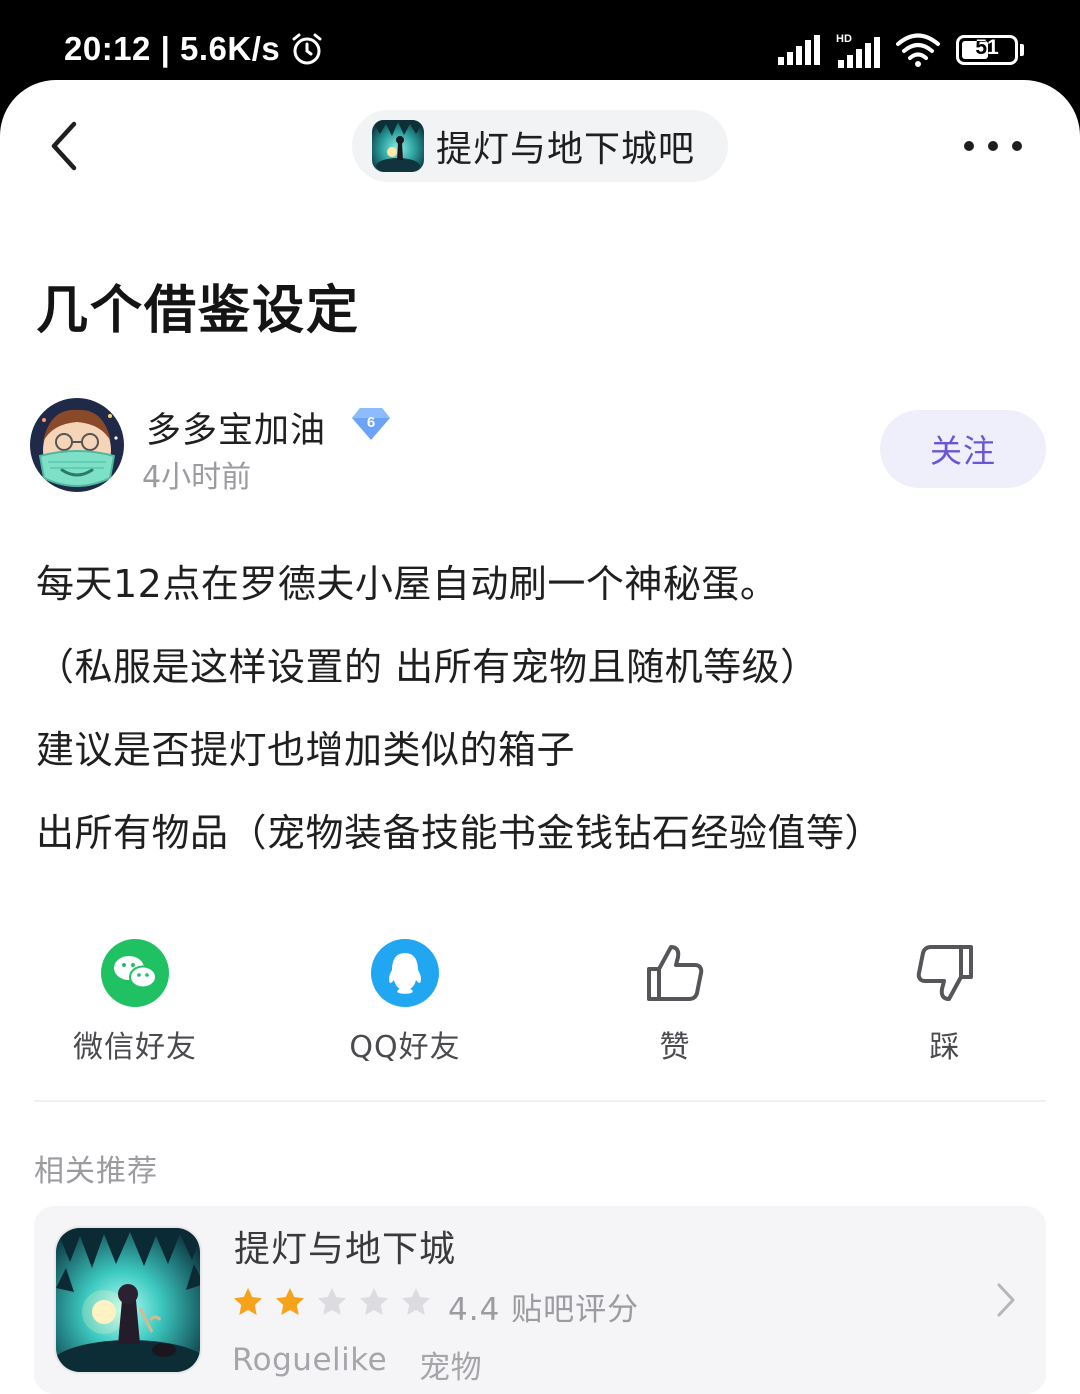 This screenshot has width=1080, height=1394. Describe the element at coordinates (236, 427) in the screenshot. I see `author-name: 多多宝加油` at that location.